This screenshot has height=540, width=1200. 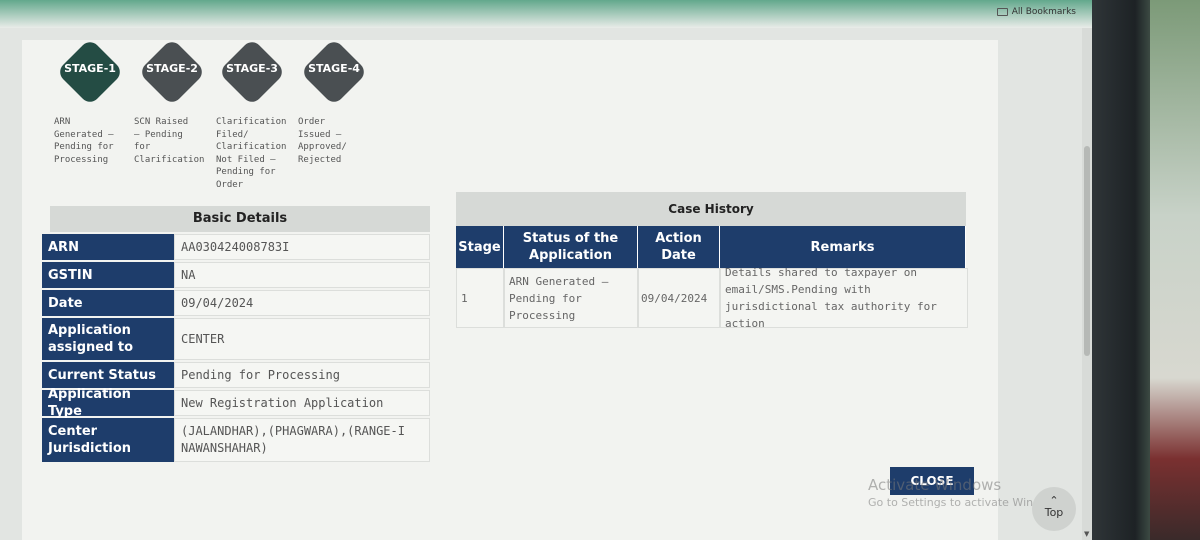 What do you see at coordinates (108, 275) in the screenshot?
I see `row-key: GSTIN` at bounding box center [108, 275].